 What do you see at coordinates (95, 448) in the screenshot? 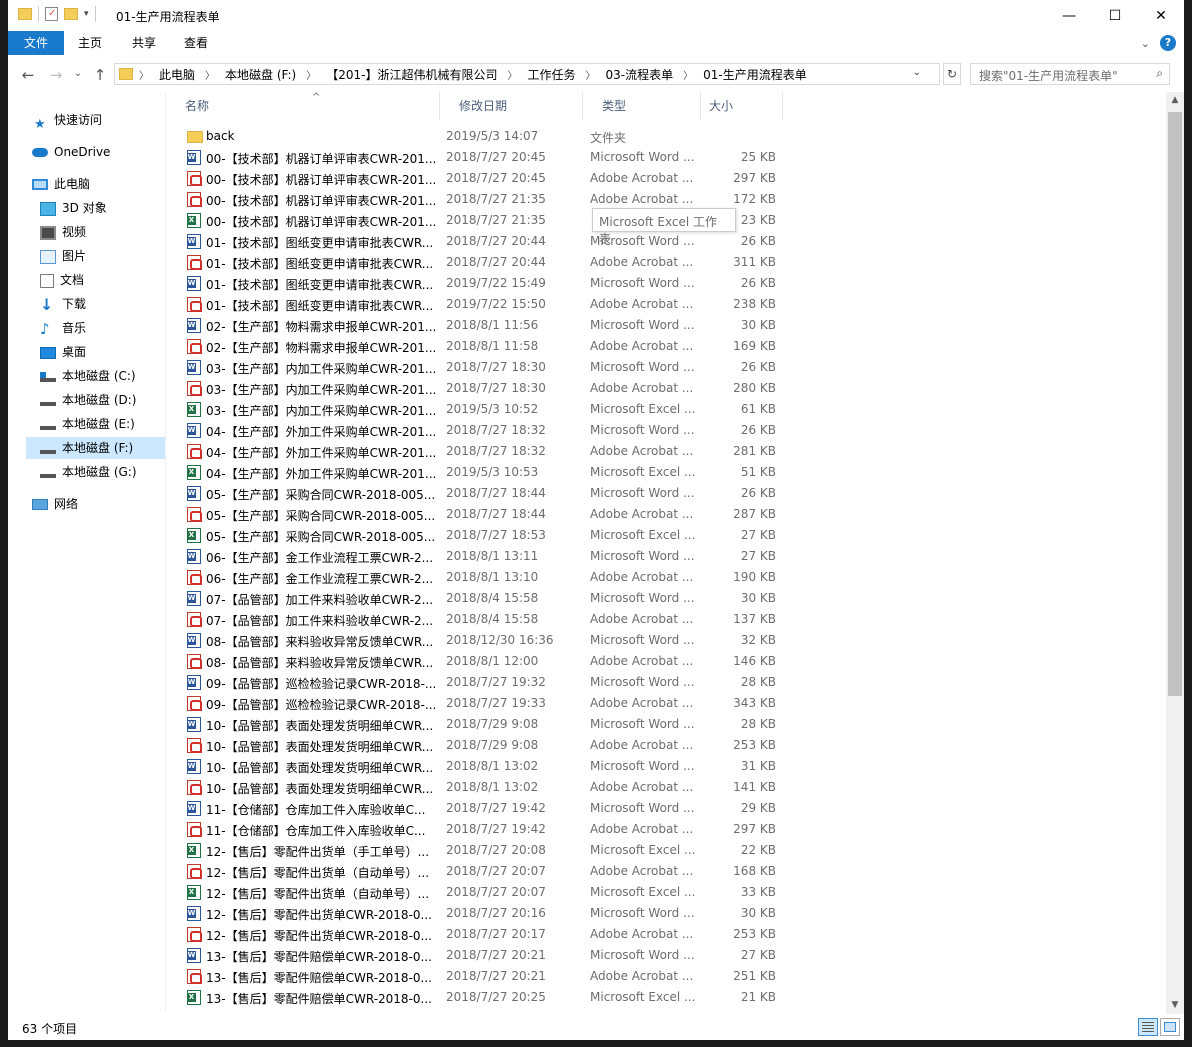
I see `sidebar-item-drive-f: 本地磁盘 (F:)` at bounding box center [95, 448].